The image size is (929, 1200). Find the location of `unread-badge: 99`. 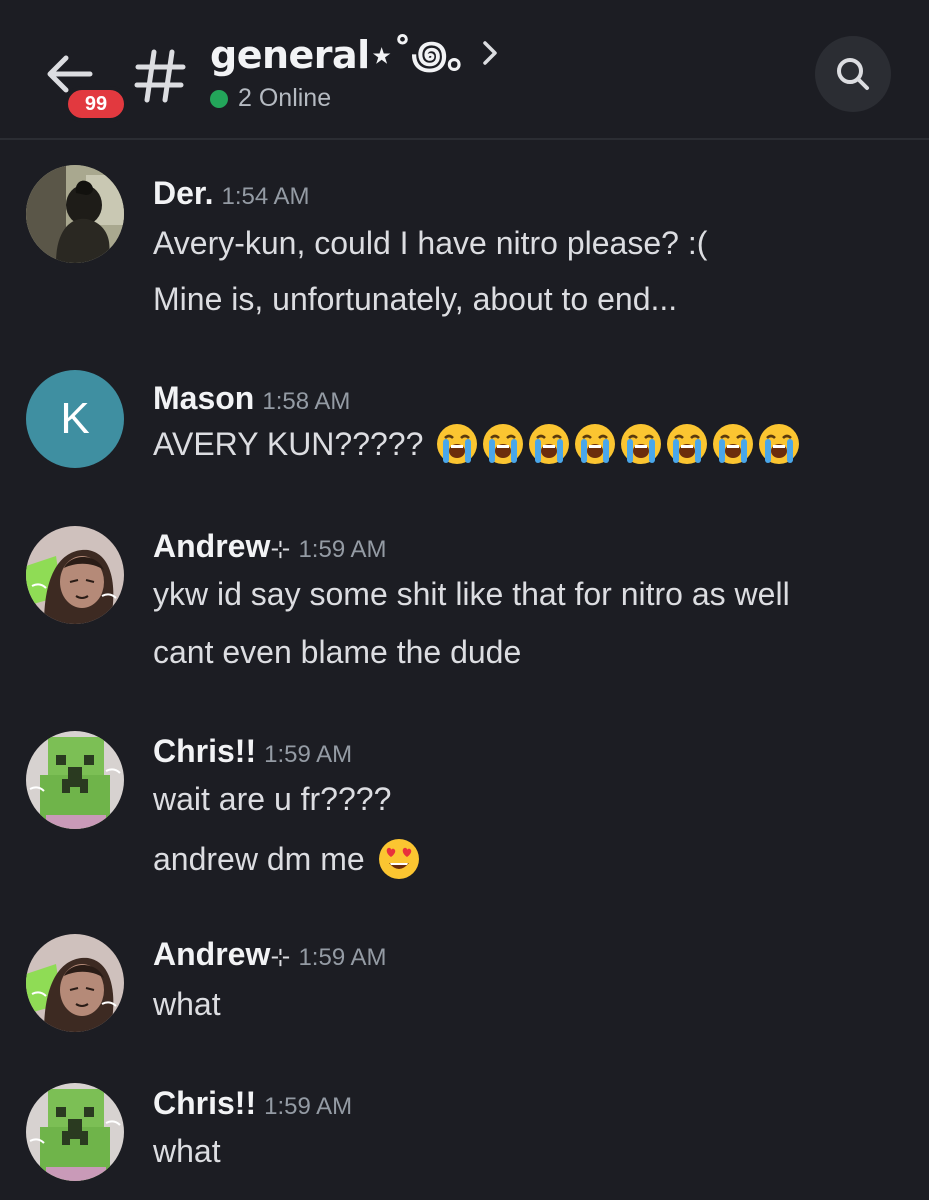

unread-badge: 99 is located at coordinates (96, 104).